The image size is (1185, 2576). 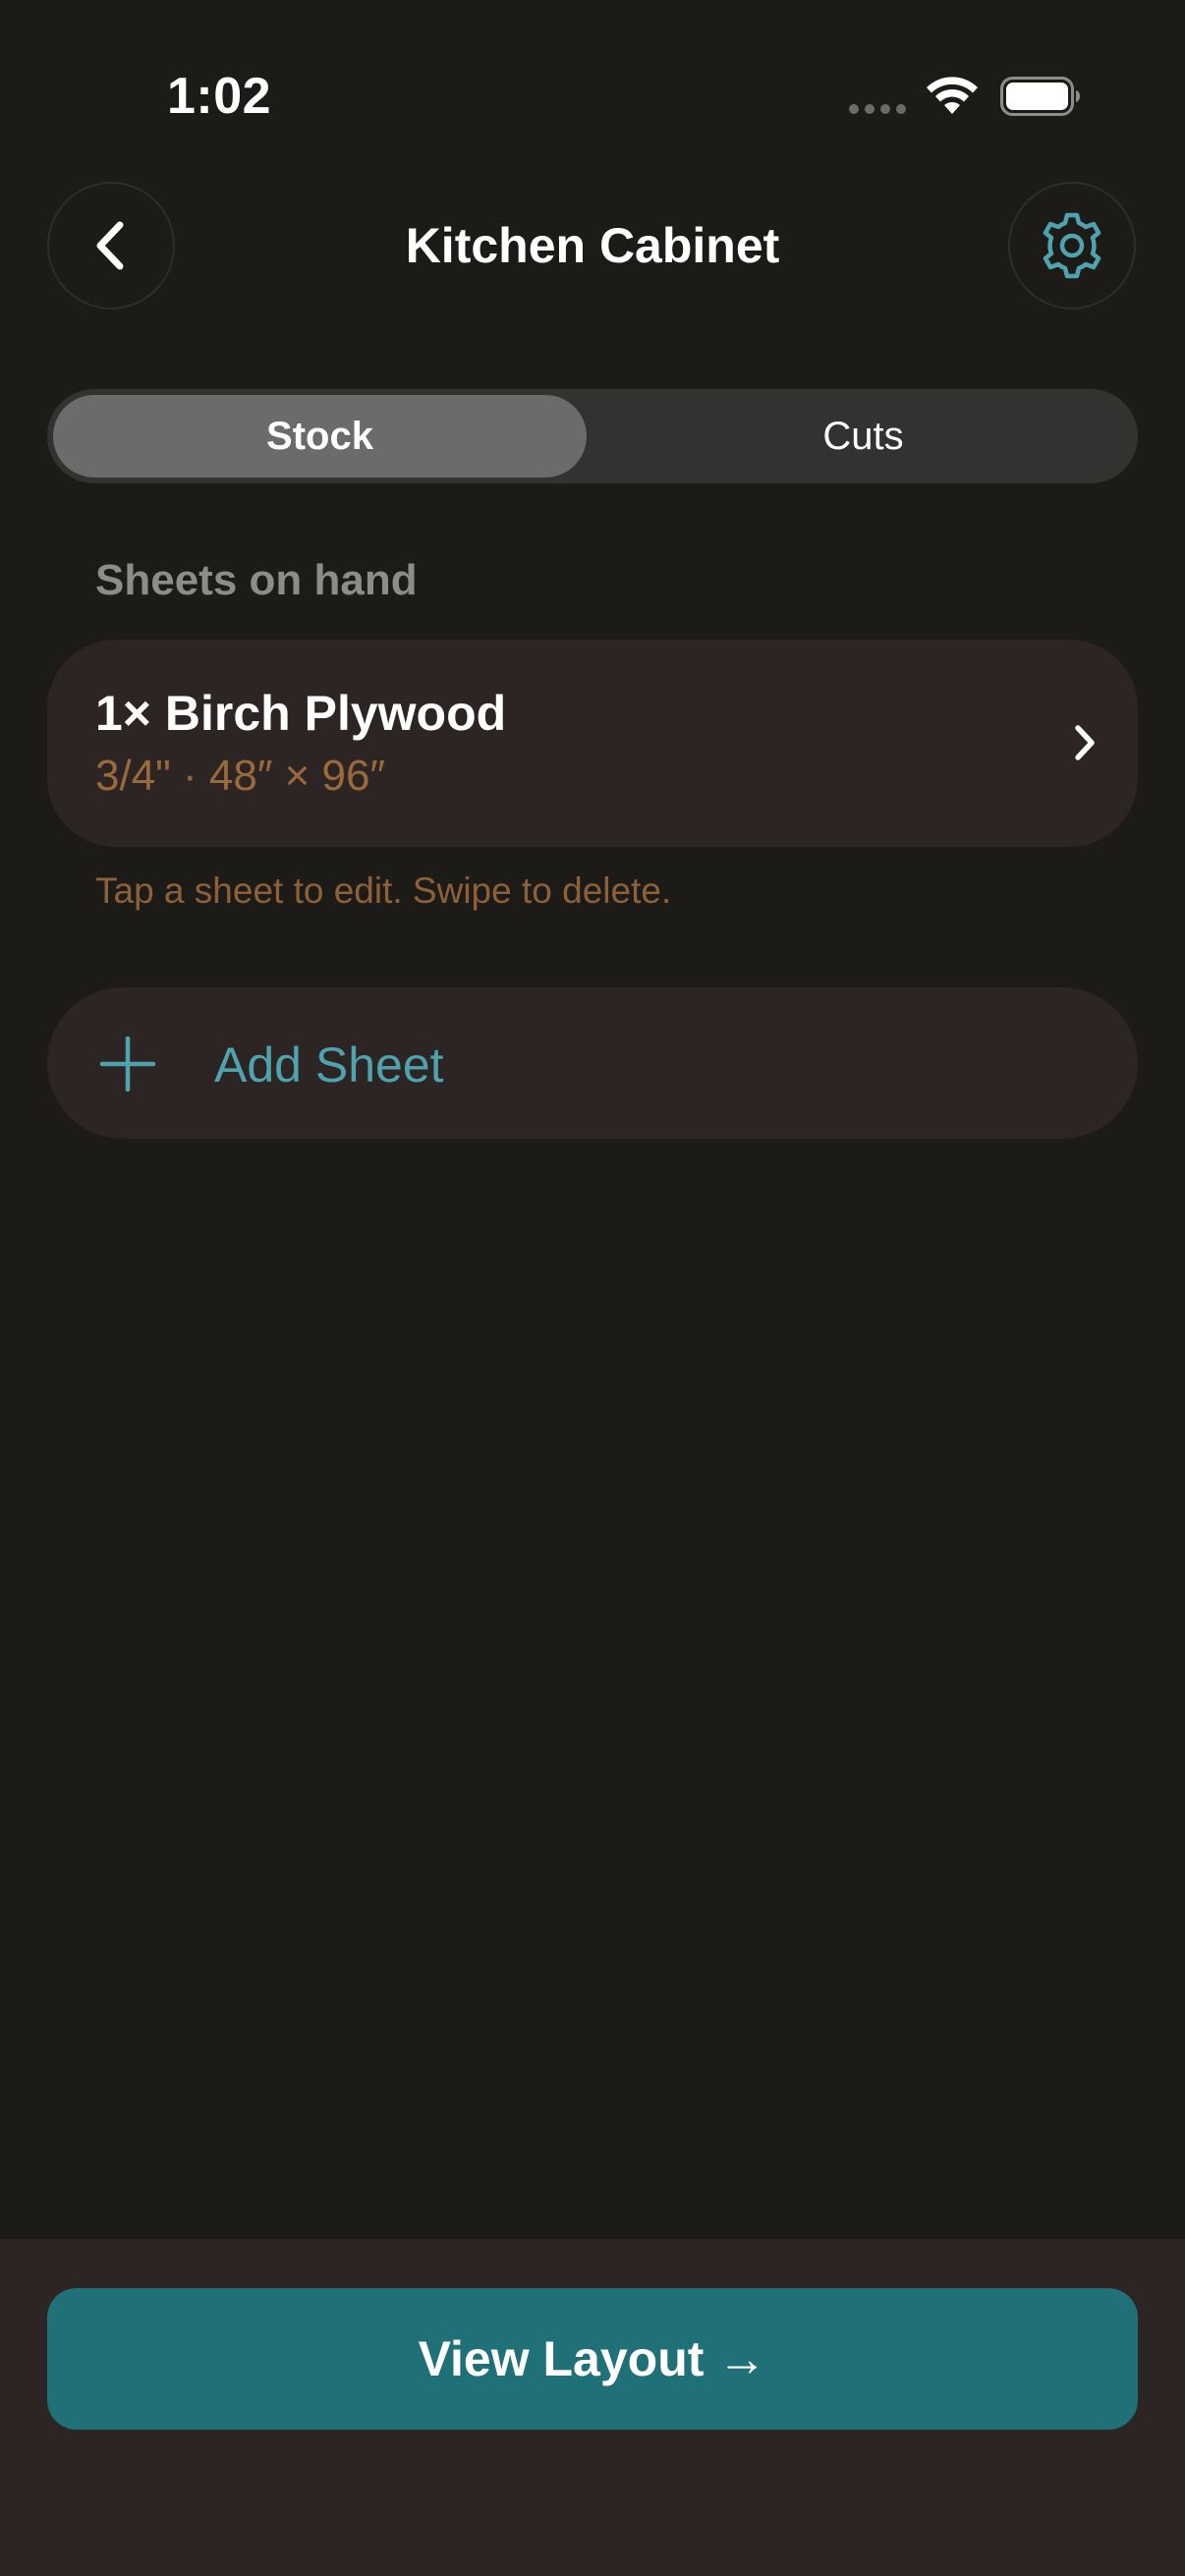 I want to click on wifi-icon, so click(x=953, y=95).